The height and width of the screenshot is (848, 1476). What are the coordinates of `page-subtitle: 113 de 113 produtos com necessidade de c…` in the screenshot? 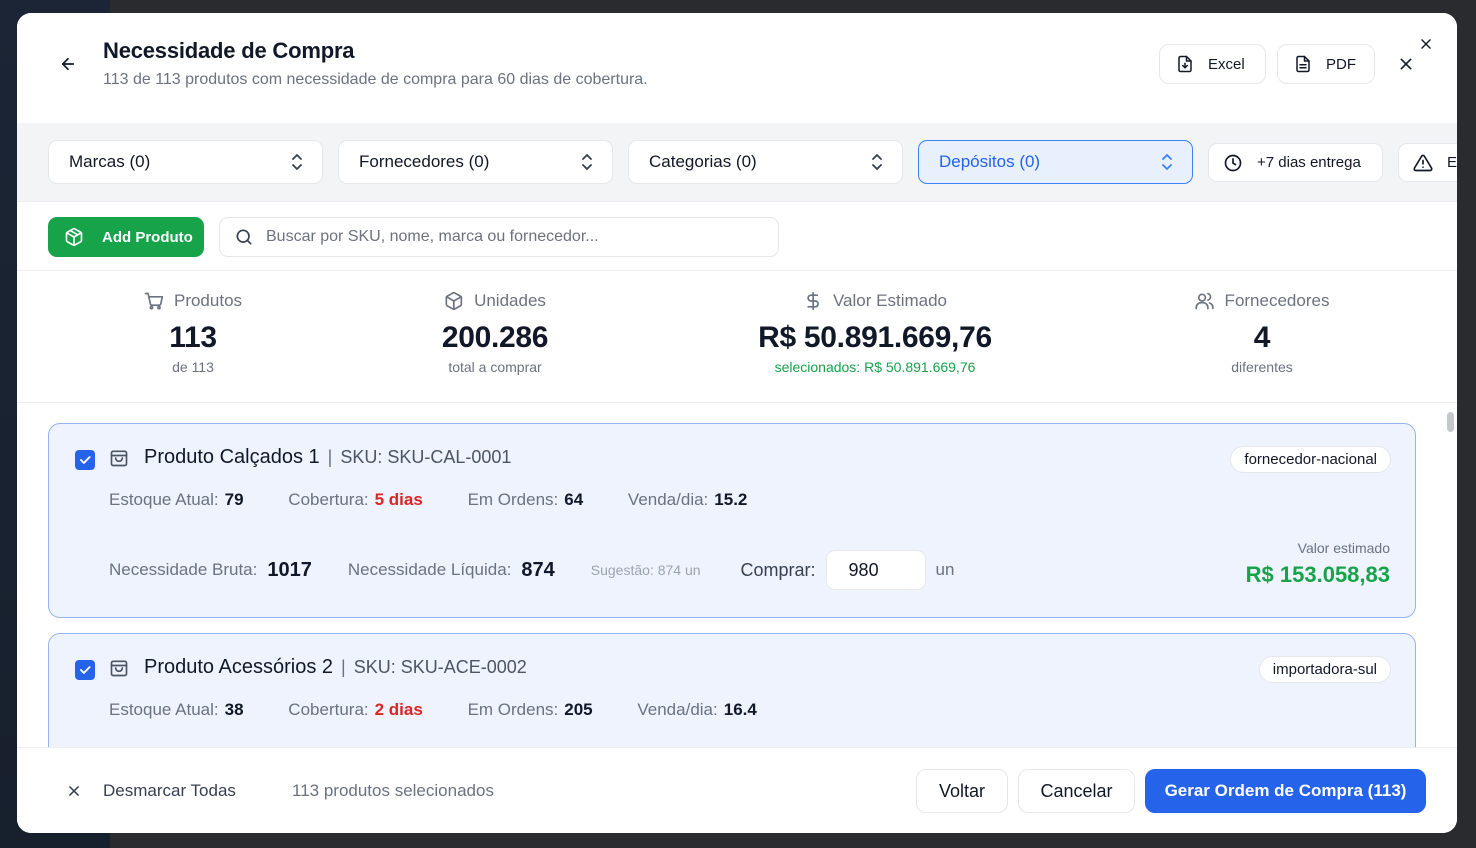 It's located at (375, 79).